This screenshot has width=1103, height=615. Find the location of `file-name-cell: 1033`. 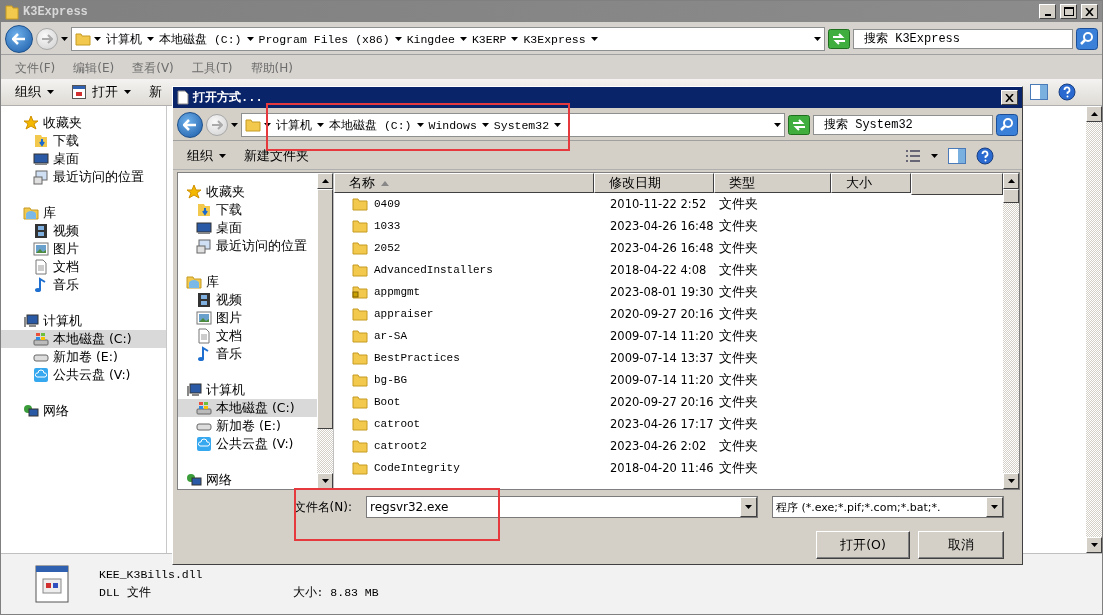

file-name-cell: 1033 is located at coordinates (464, 226).